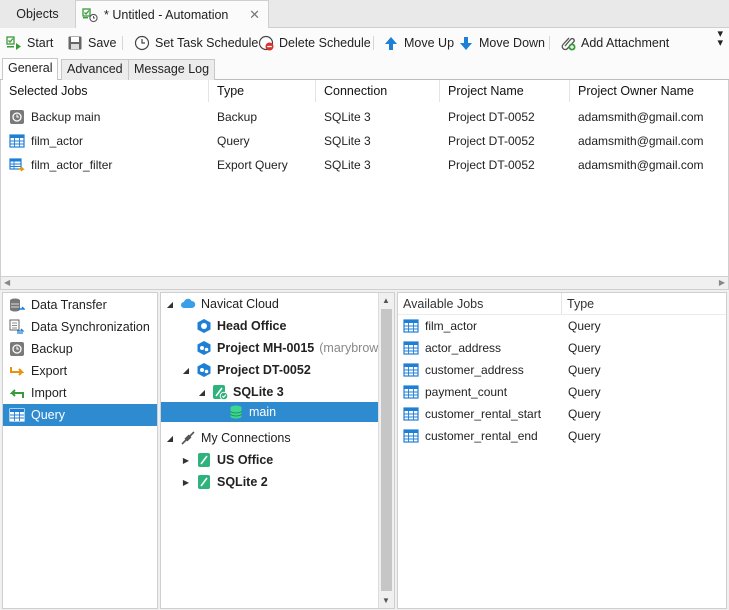  I want to click on horizontal-scrollbar: ◀ ▶, so click(364, 283).